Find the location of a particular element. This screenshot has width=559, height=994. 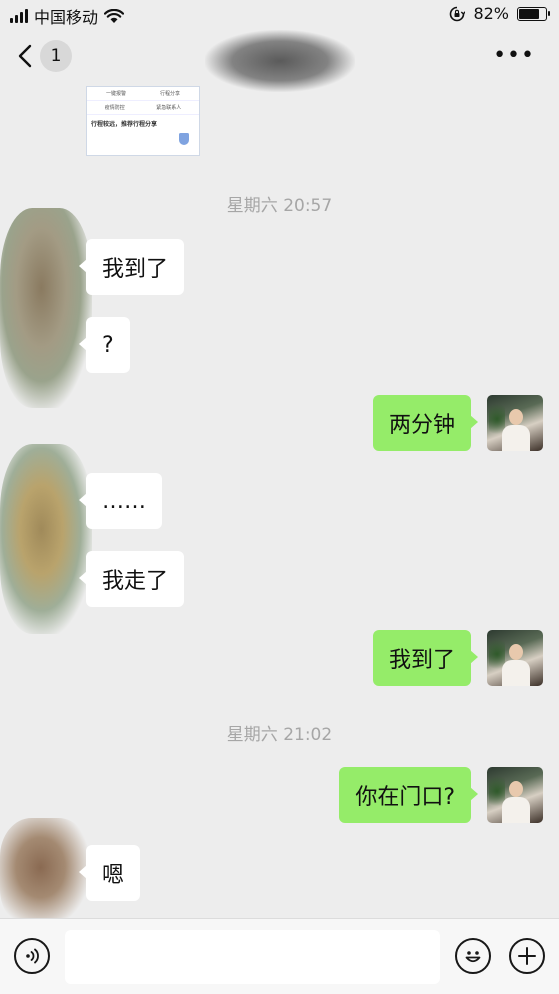

card-menu-item: 一键报警 is located at coordinates (115, 94).